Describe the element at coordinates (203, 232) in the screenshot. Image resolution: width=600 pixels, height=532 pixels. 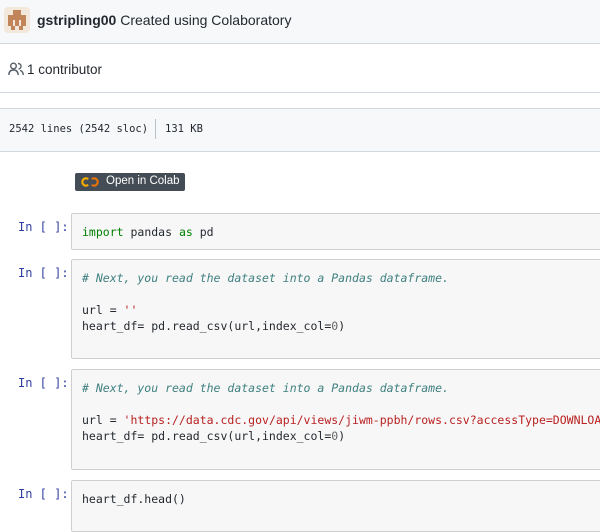
I see `code-token: pd` at that location.